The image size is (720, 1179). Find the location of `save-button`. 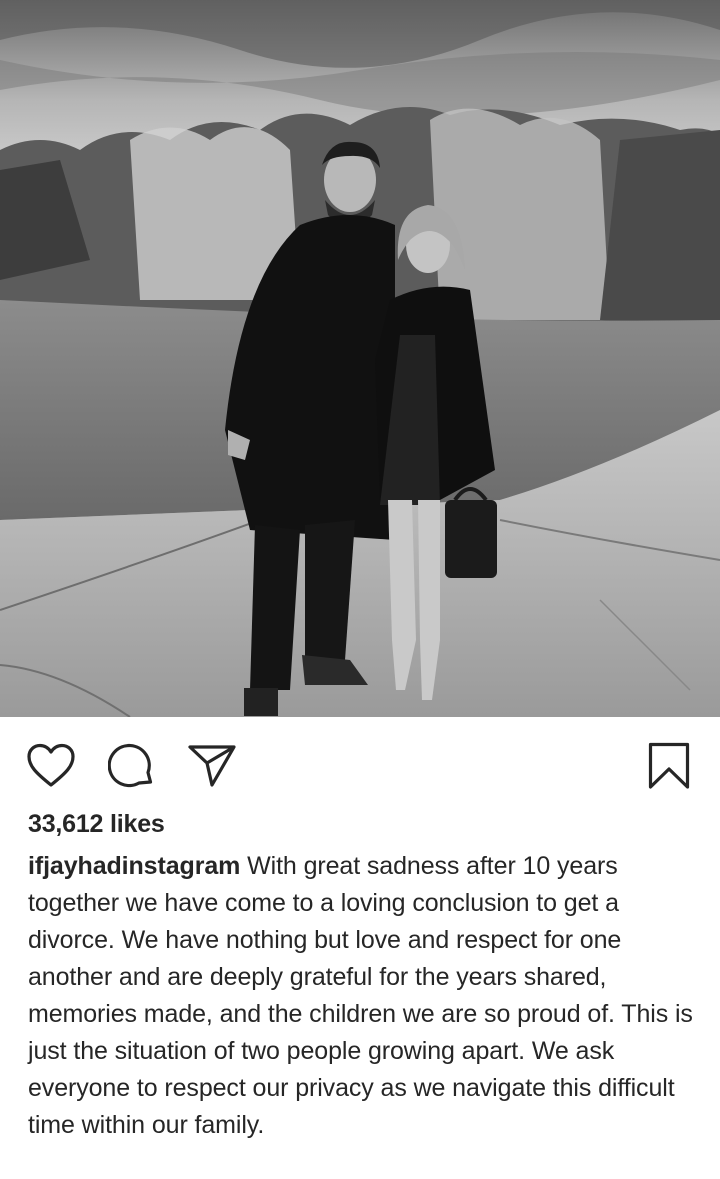

save-button is located at coordinates (669, 766).